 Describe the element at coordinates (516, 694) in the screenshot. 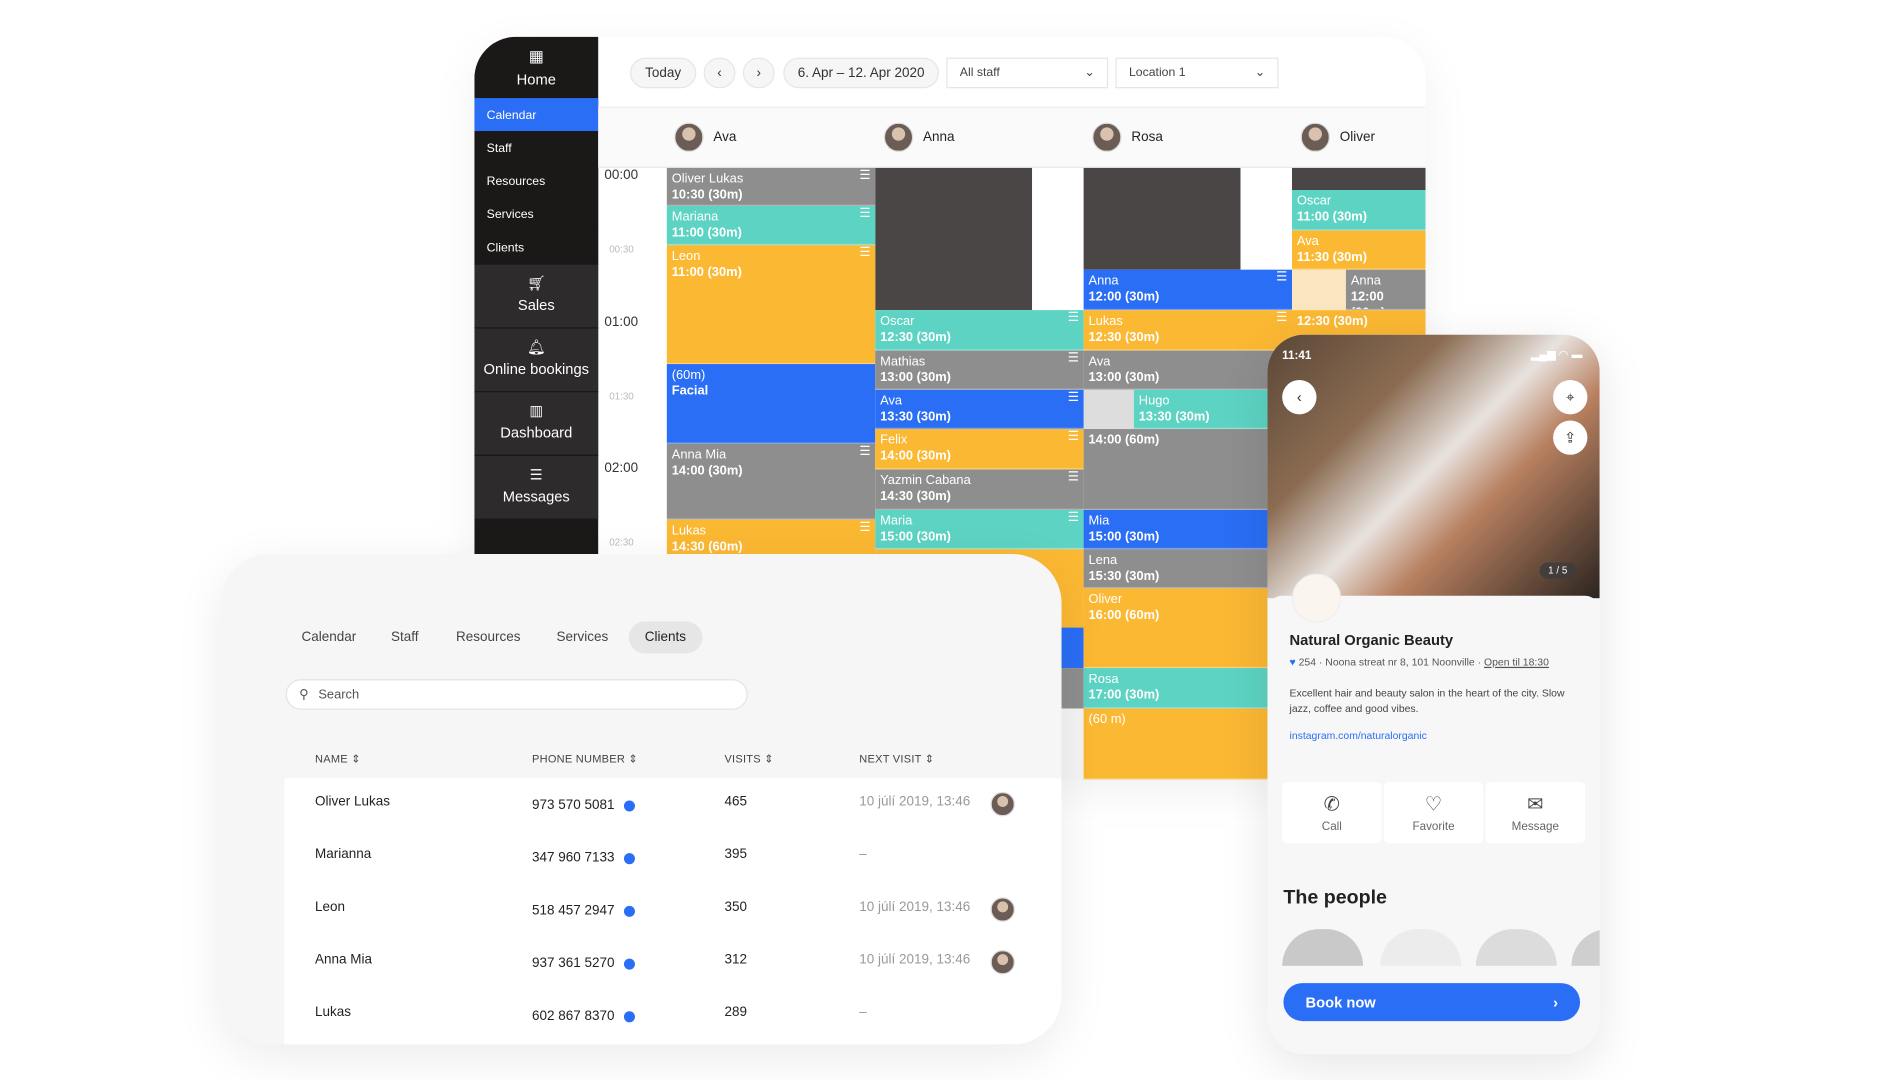

I see `search-input: ⚲ Search` at that location.